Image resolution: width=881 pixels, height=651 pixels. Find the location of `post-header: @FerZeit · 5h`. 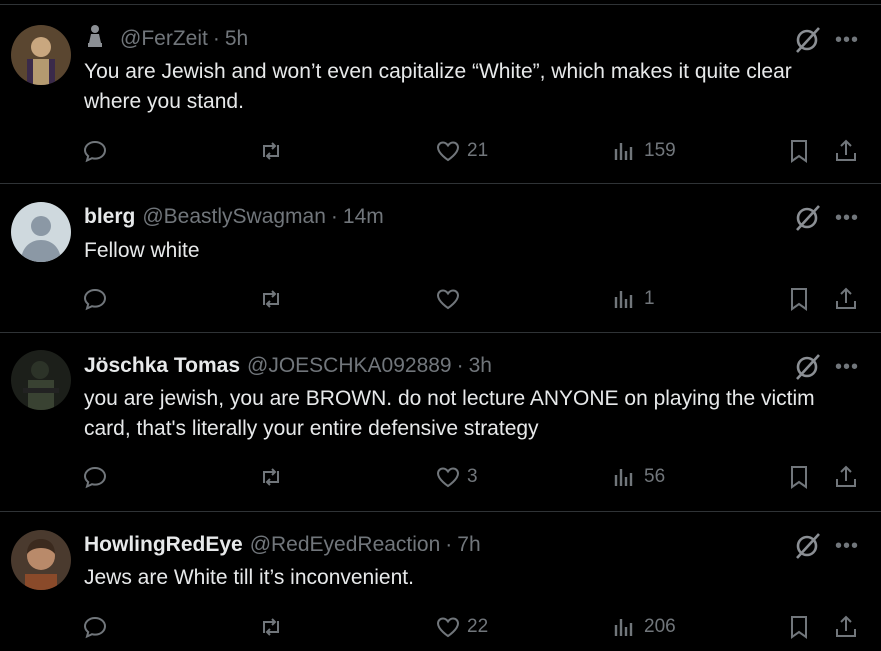

post-header: @FerZeit · 5h is located at coordinates (166, 39).